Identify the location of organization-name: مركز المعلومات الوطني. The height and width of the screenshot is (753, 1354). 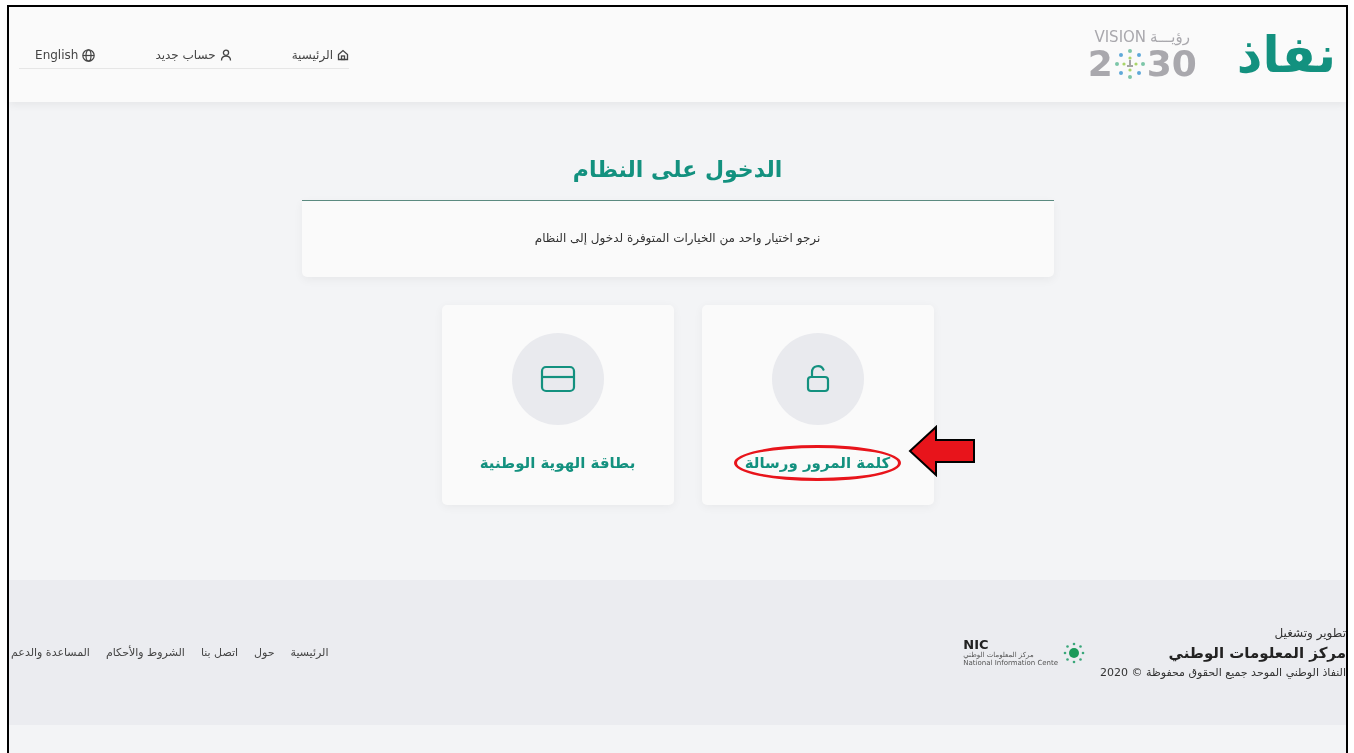
(1256, 653).